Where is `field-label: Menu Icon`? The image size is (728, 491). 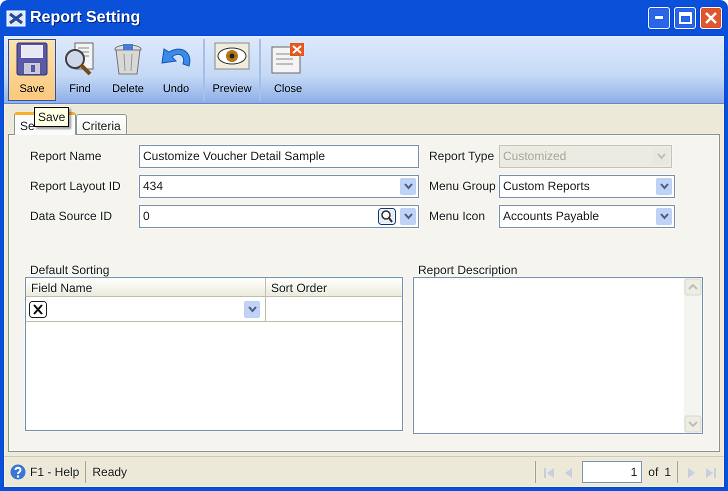 field-label: Menu Icon is located at coordinates (457, 216).